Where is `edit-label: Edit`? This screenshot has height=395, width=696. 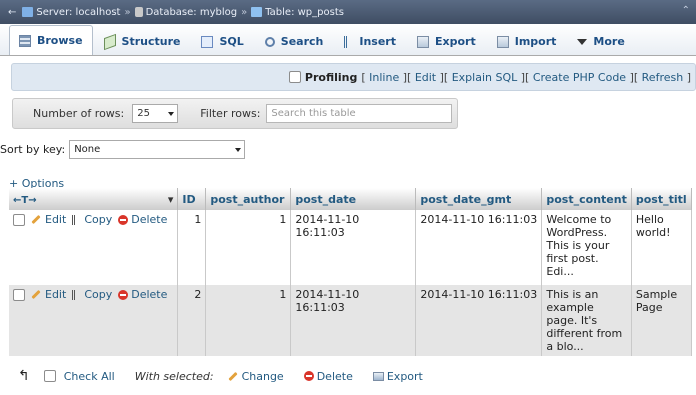
edit-label: Edit is located at coordinates (56, 294).